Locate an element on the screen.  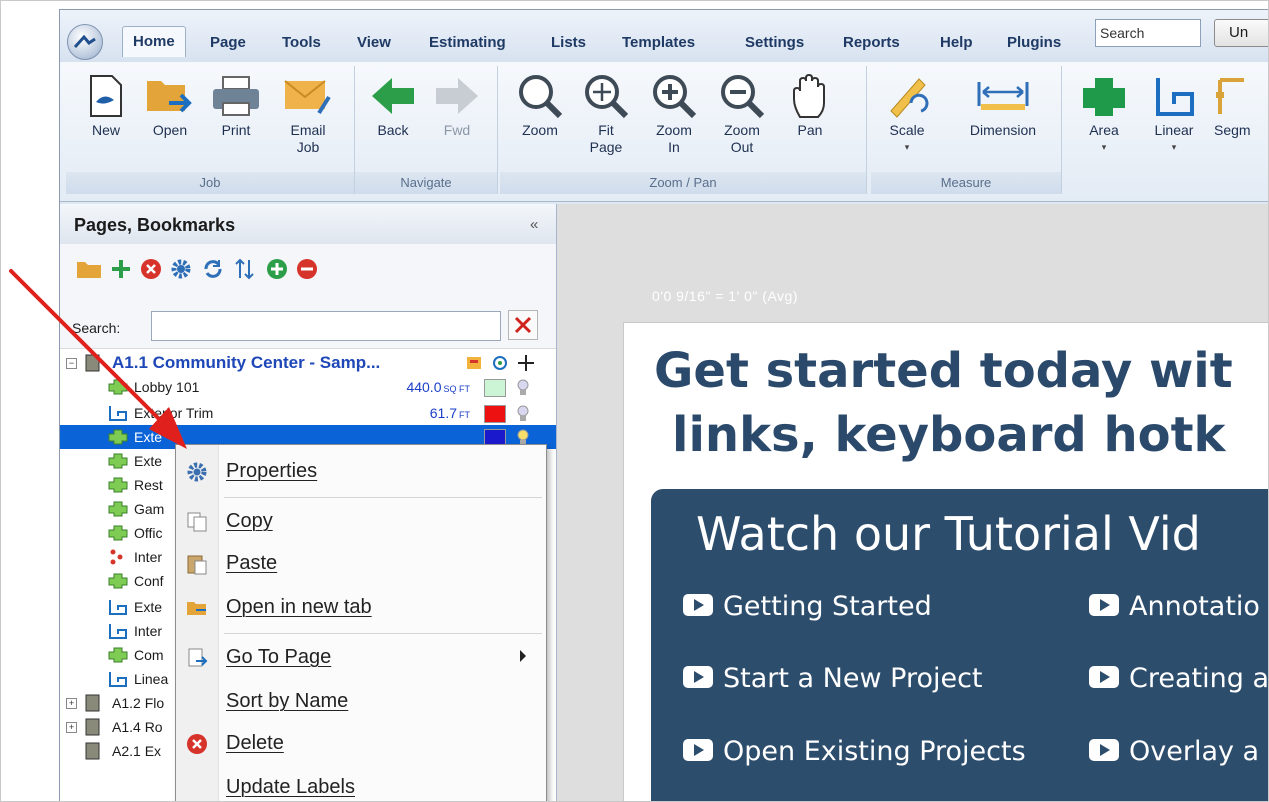
tutorial-link: Overlay a is located at coordinates (1174, 751).